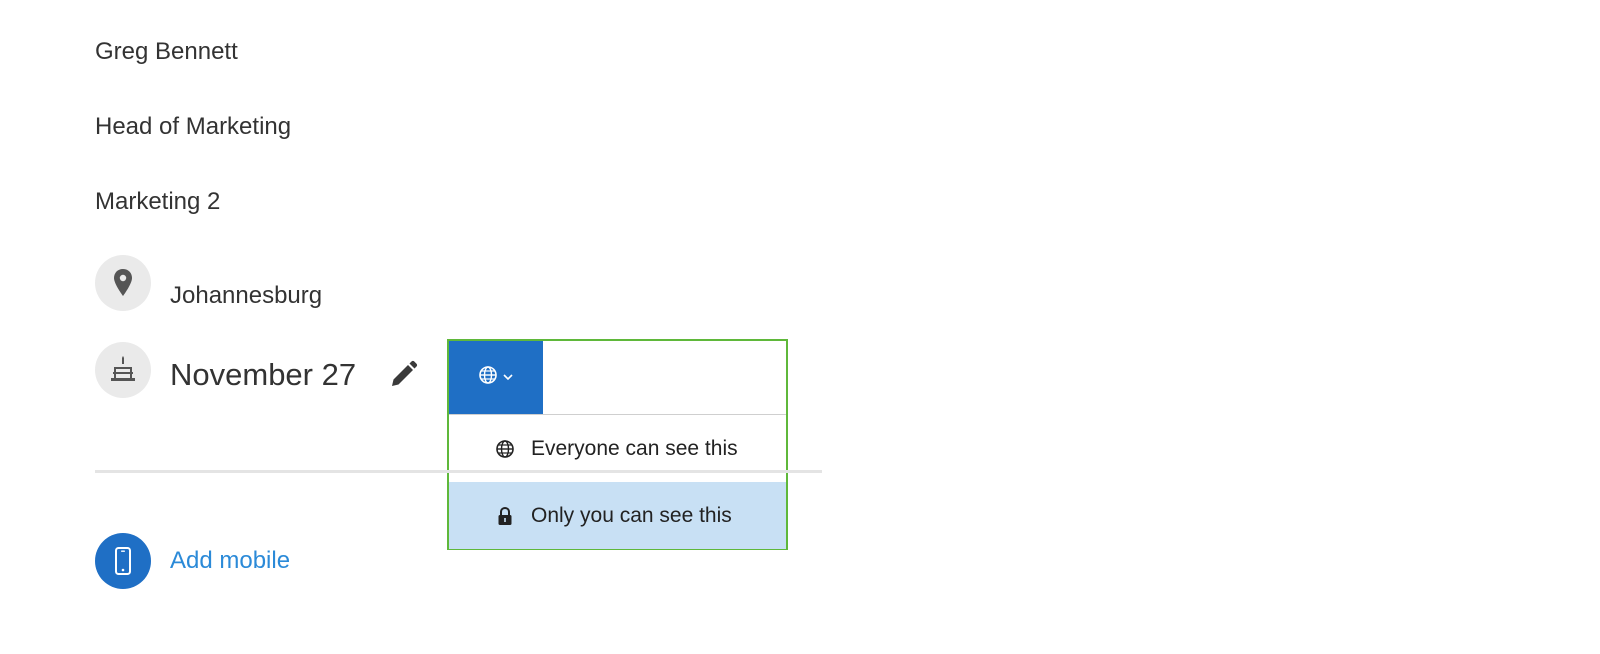 Image resolution: width=1600 pixels, height=654 pixels. Describe the element at coordinates (123, 283) in the screenshot. I see `location-pin-icon` at that location.